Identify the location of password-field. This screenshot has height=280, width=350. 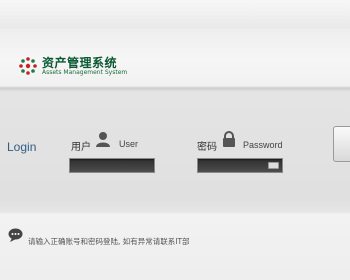
(240, 168).